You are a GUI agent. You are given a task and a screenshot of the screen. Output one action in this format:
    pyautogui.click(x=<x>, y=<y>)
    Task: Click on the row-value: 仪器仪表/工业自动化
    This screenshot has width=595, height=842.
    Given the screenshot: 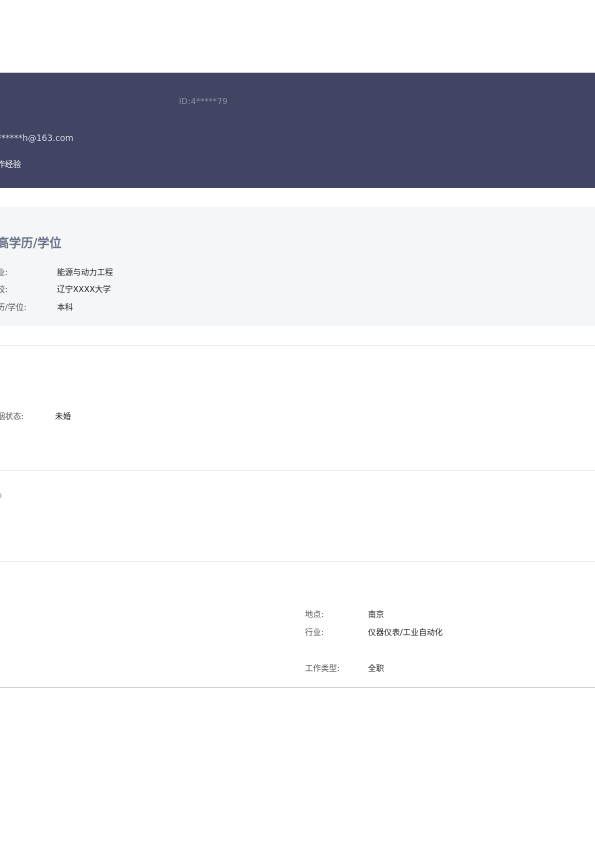 What is the action you would take?
    pyautogui.click(x=405, y=632)
    